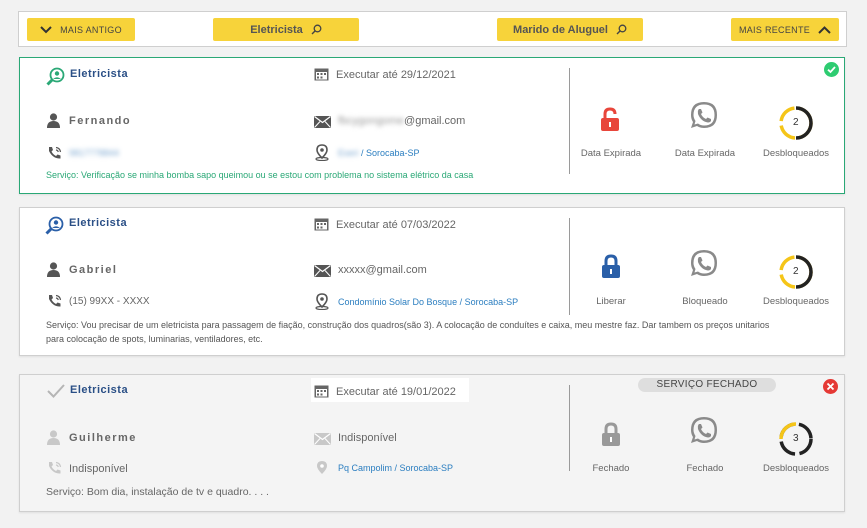 The height and width of the screenshot is (528, 867). What do you see at coordinates (569, 428) in the screenshot?
I see `divider` at bounding box center [569, 428].